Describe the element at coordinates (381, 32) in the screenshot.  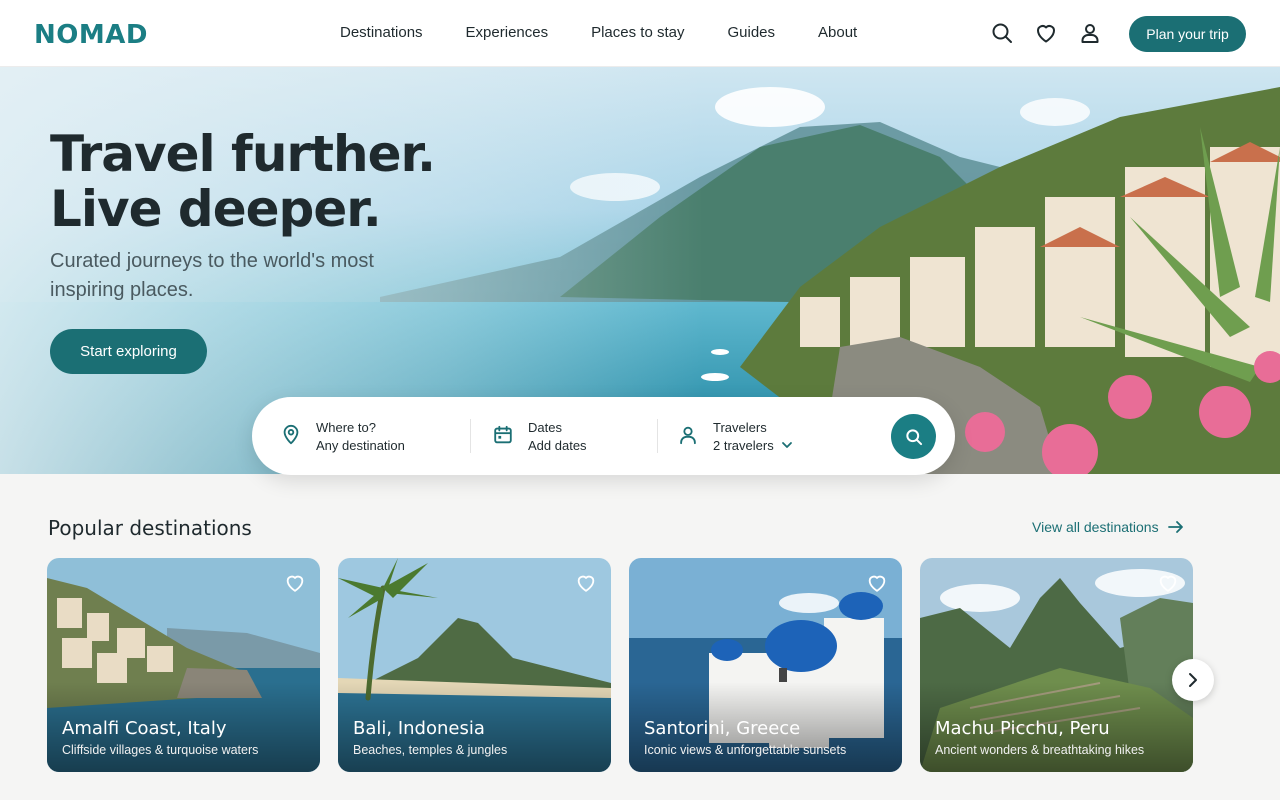
I see `nav-destinations: Destinations` at that location.